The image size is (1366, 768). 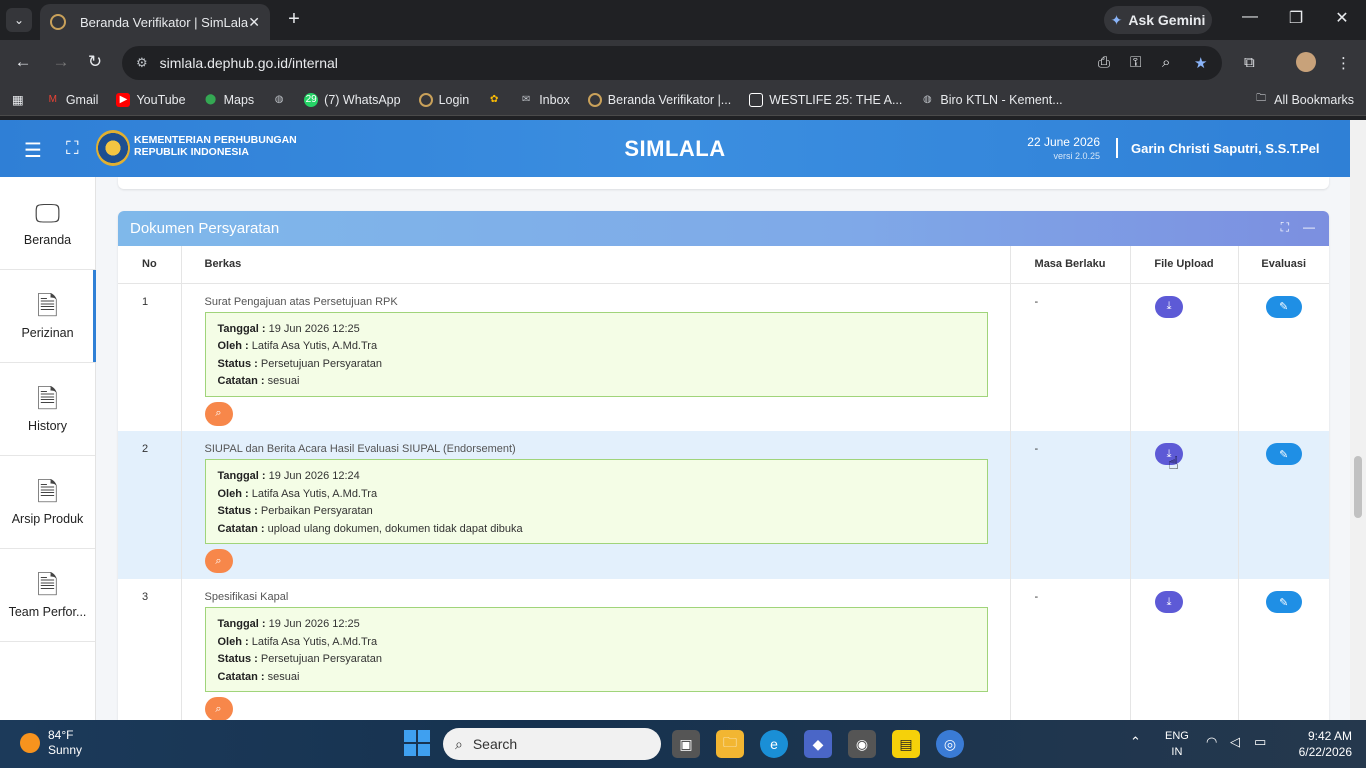 What do you see at coordinates (1296, 18) in the screenshot?
I see `restore-icon: ❐` at bounding box center [1296, 18].